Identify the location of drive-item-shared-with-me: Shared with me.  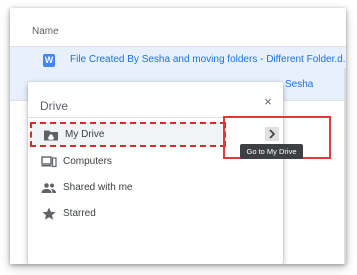
(155, 188).